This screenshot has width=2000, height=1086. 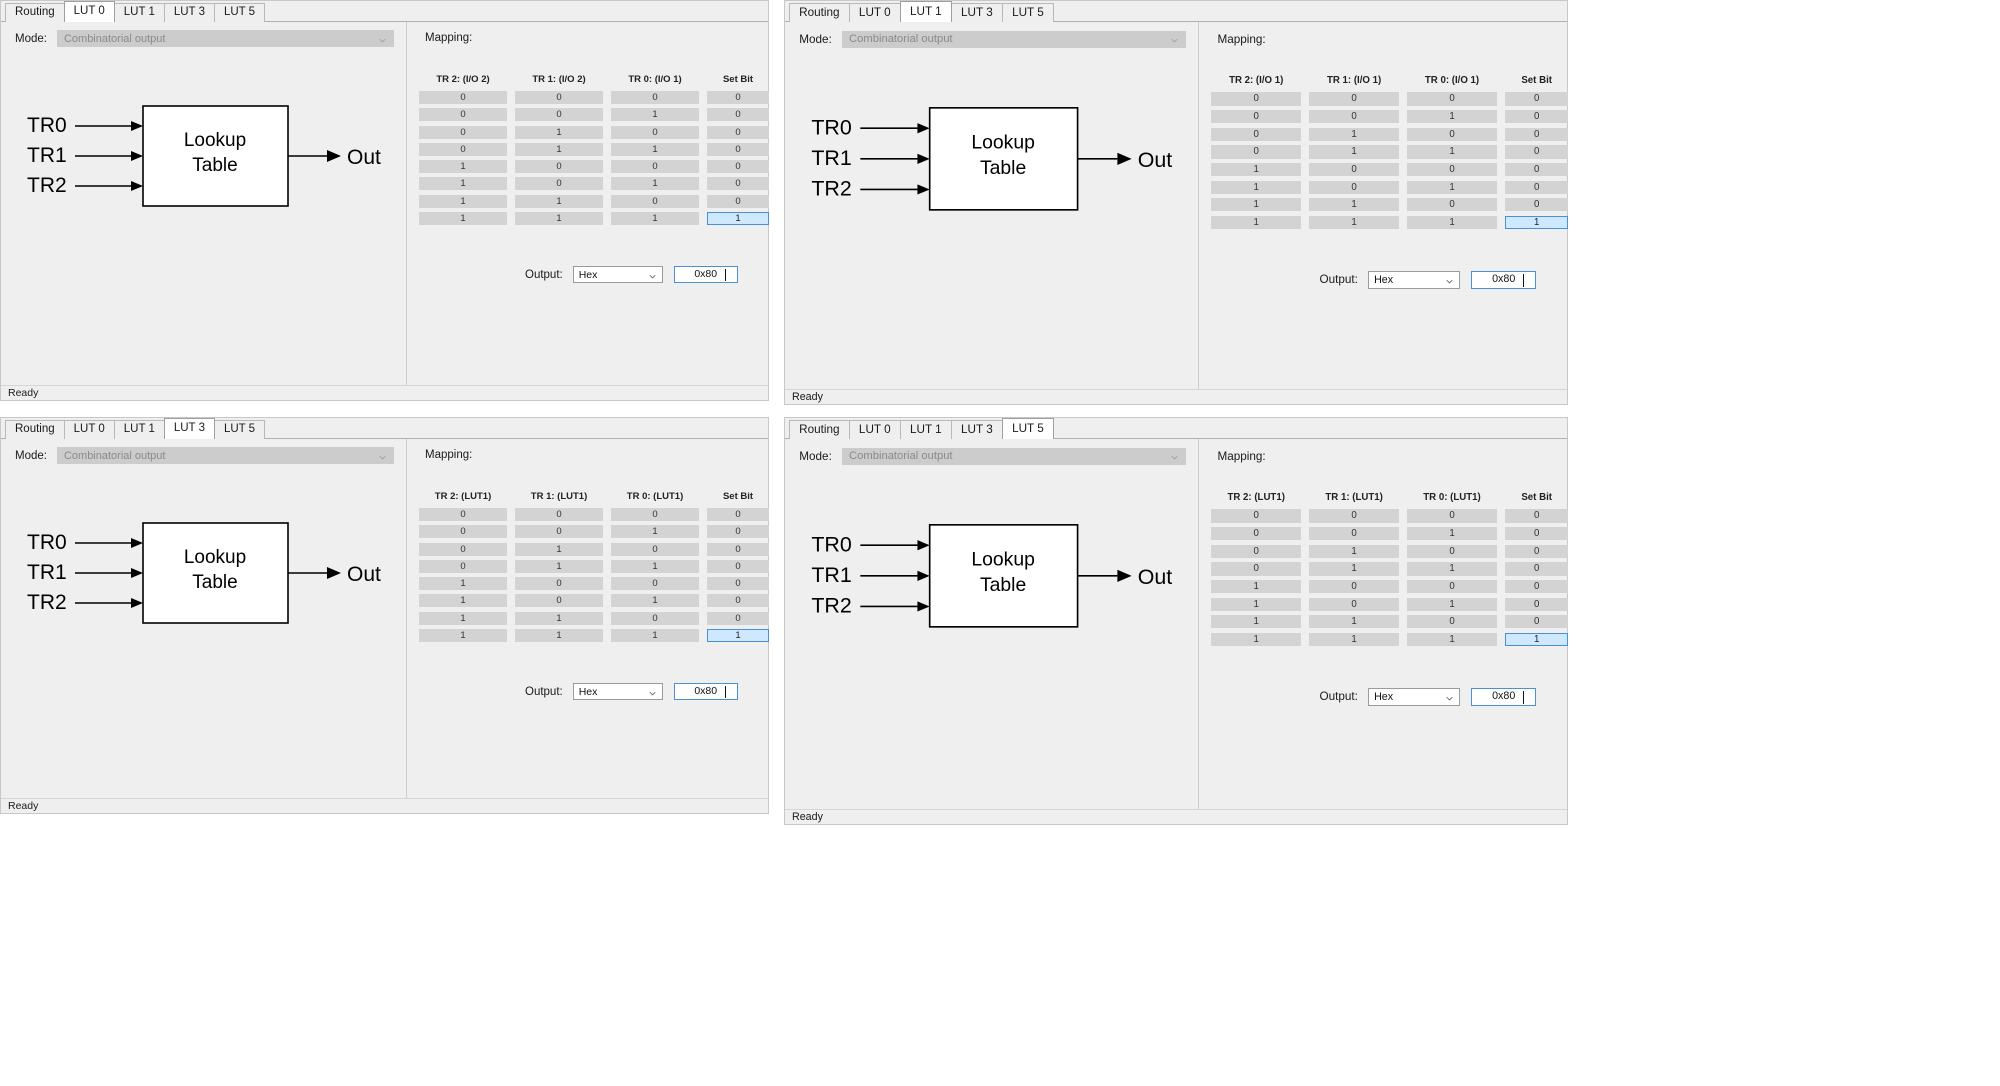 I want to click on column-header-tr1: TR 1: (I/O 1), so click(x=1354, y=81).